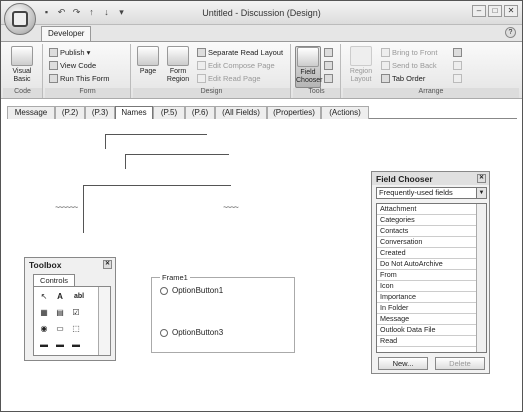 The width and height of the screenshot is (523, 412). What do you see at coordinates (479, 11) in the screenshot?
I see `minimize-button: –` at bounding box center [479, 11].